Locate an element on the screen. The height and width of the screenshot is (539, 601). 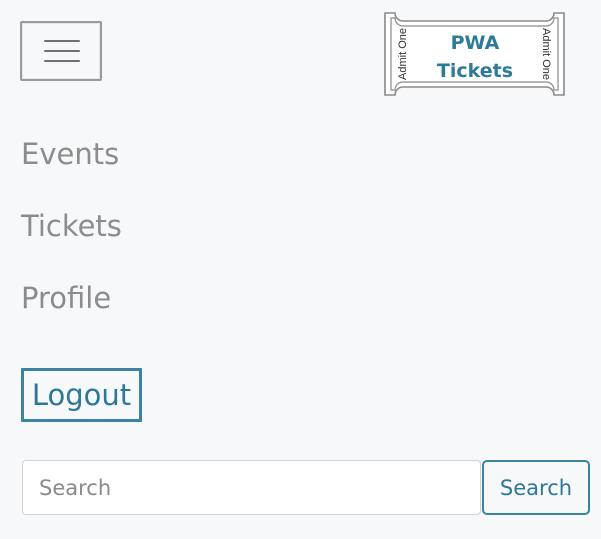
main-nav: Events Tickets Profile is located at coordinates (71, 226).